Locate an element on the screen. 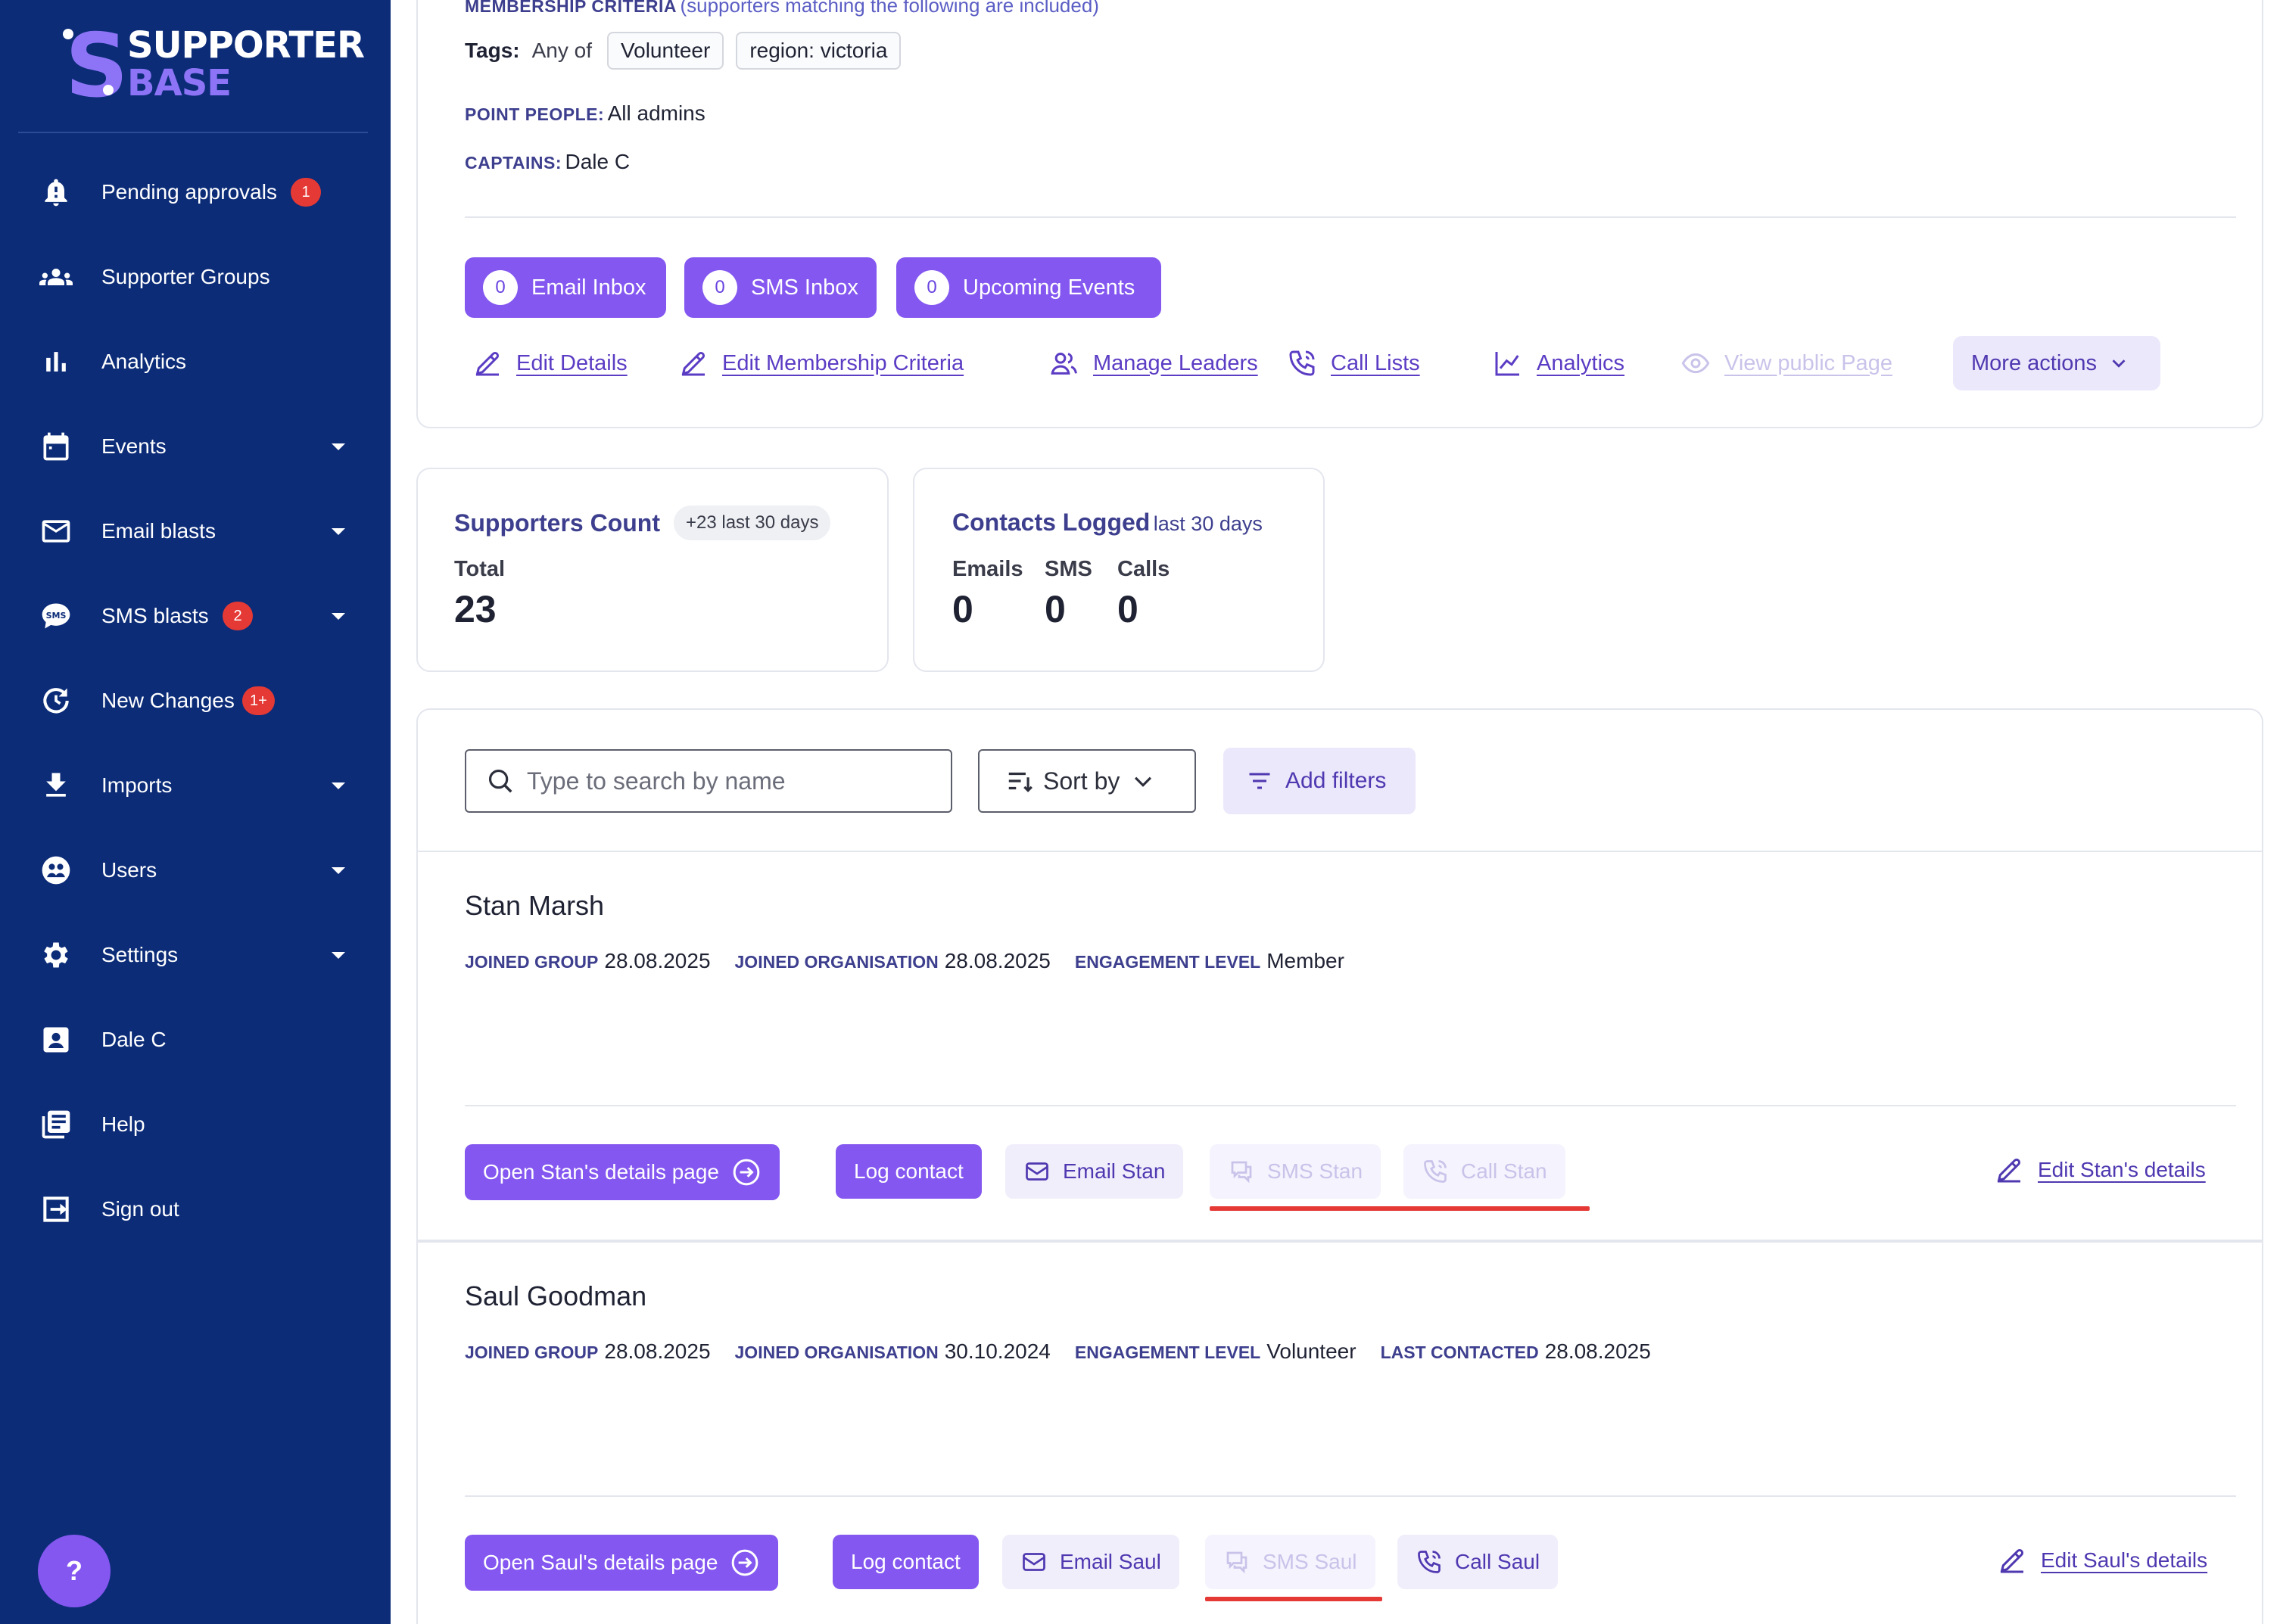 The width and height of the screenshot is (2280, 1624). sort-by-dropdown: Sort by is located at coordinates (1087, 781).